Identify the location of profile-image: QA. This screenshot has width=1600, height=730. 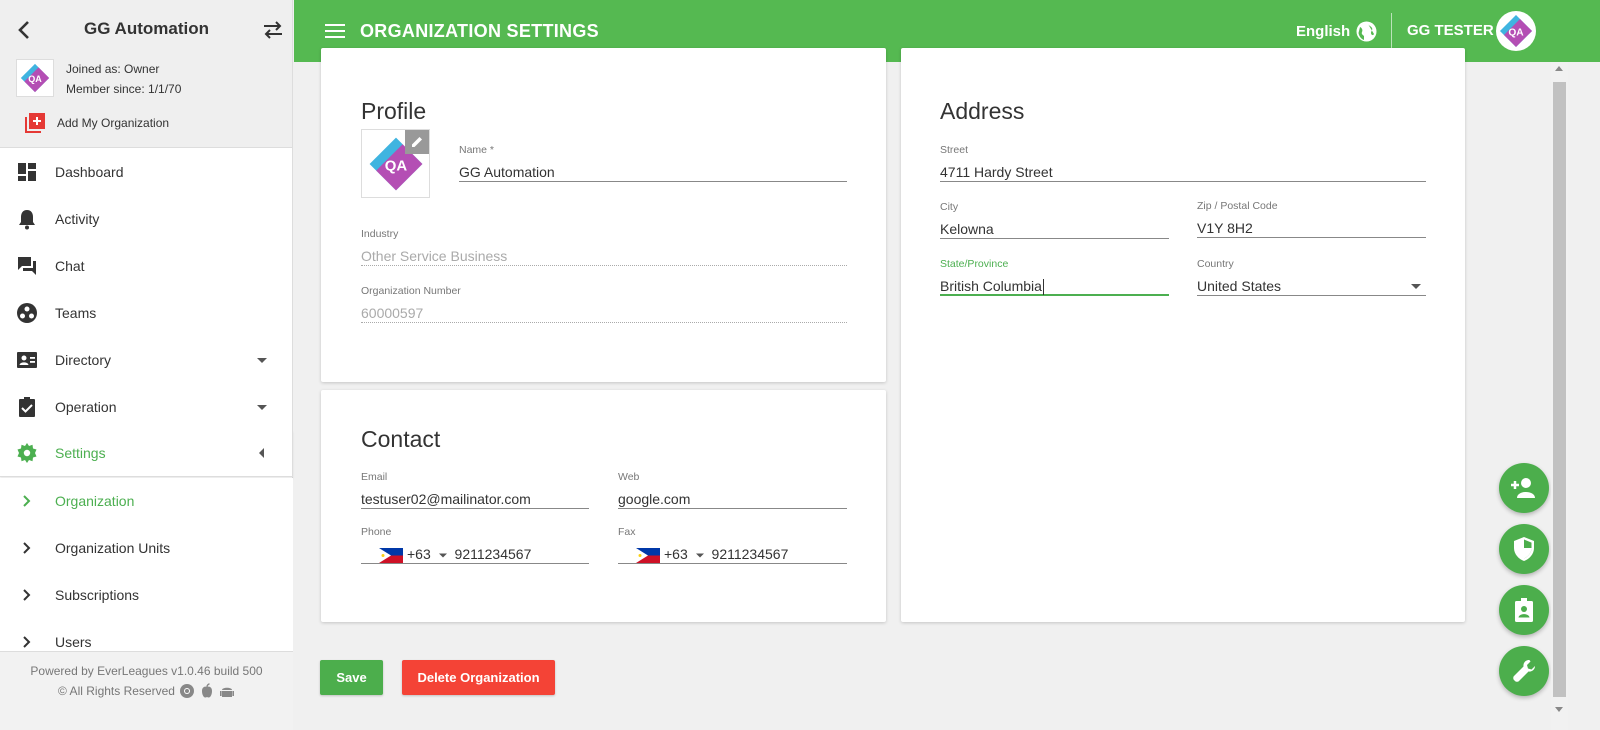
(395, 163).